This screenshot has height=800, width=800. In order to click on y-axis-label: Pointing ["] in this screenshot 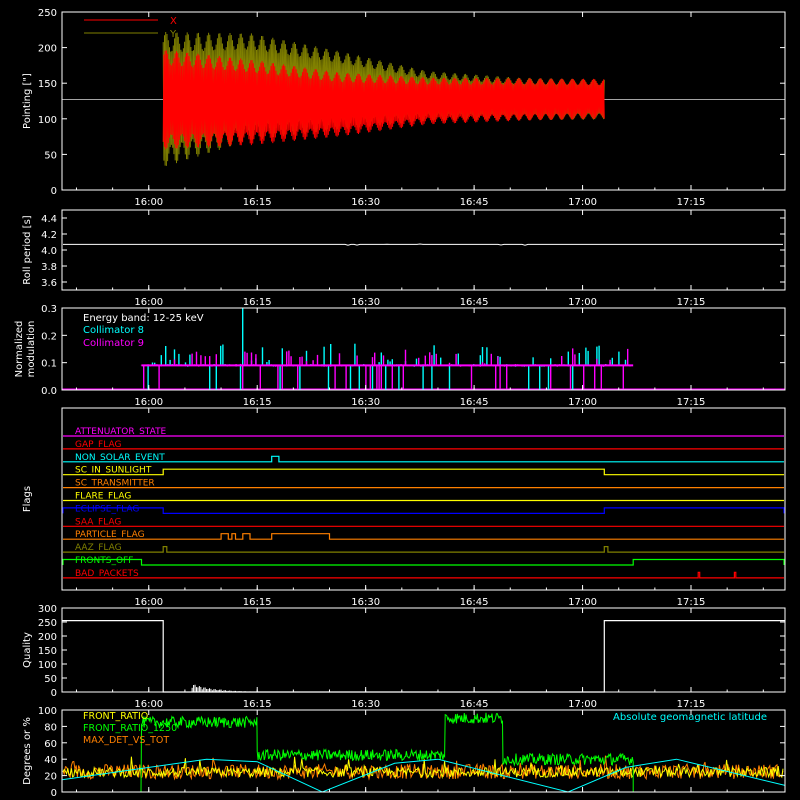, I will do `click(27, 101)`.